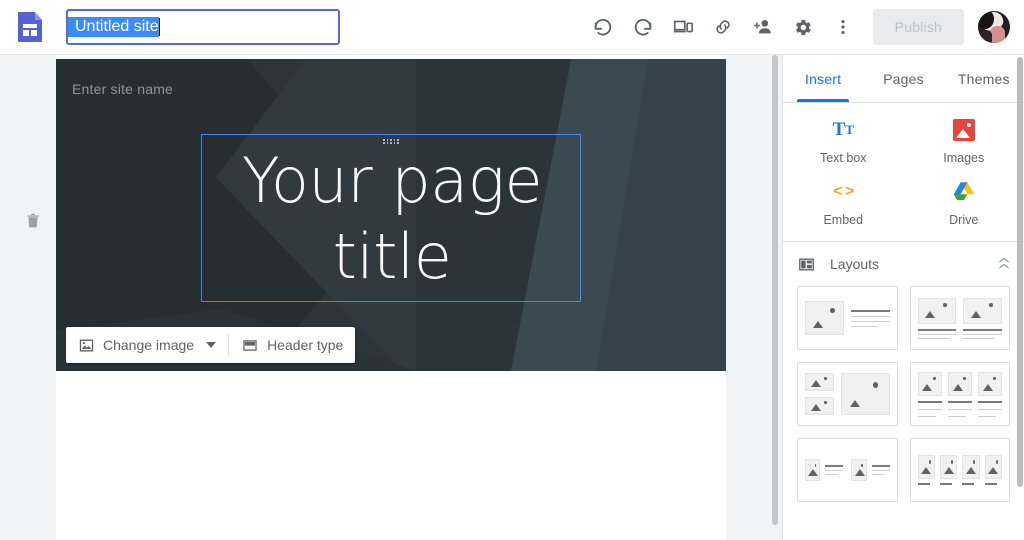 This screenshot has width=1024, height=540. What do you see at coordinates (250, 345) in the screenshot?
I see `header-type-icon` at bounding box center [250, 345].